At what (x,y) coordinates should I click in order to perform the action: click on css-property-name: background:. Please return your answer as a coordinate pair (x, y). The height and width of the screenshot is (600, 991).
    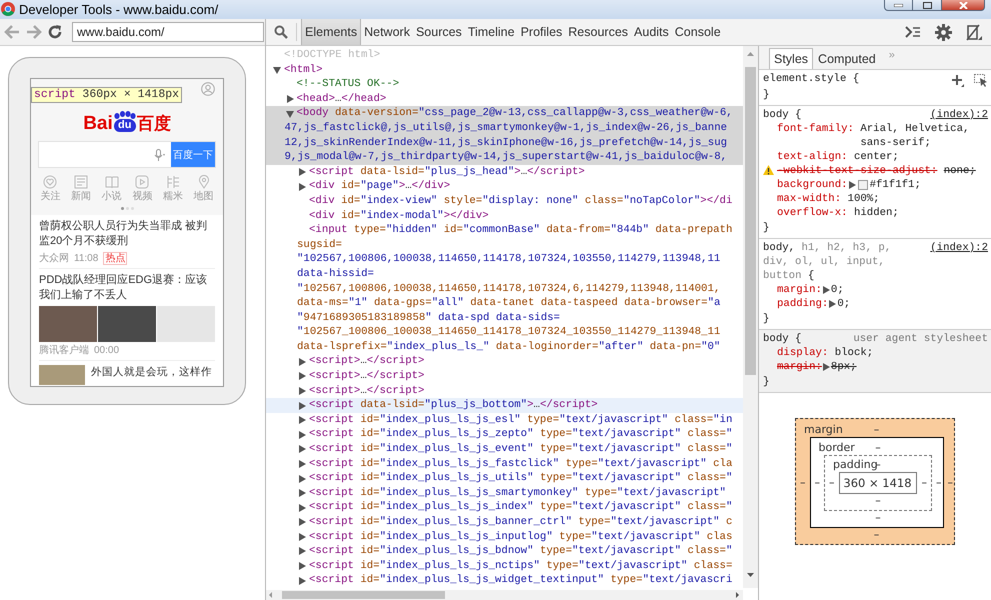
    Looking at the image, I should click on (812, 185).